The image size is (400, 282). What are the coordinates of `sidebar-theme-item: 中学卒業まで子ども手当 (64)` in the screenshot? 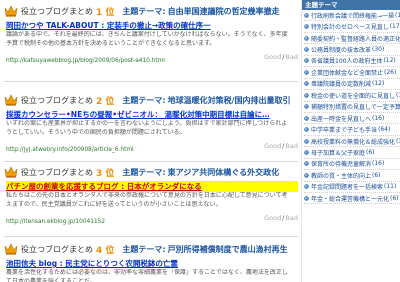 It's located at (352, 130).